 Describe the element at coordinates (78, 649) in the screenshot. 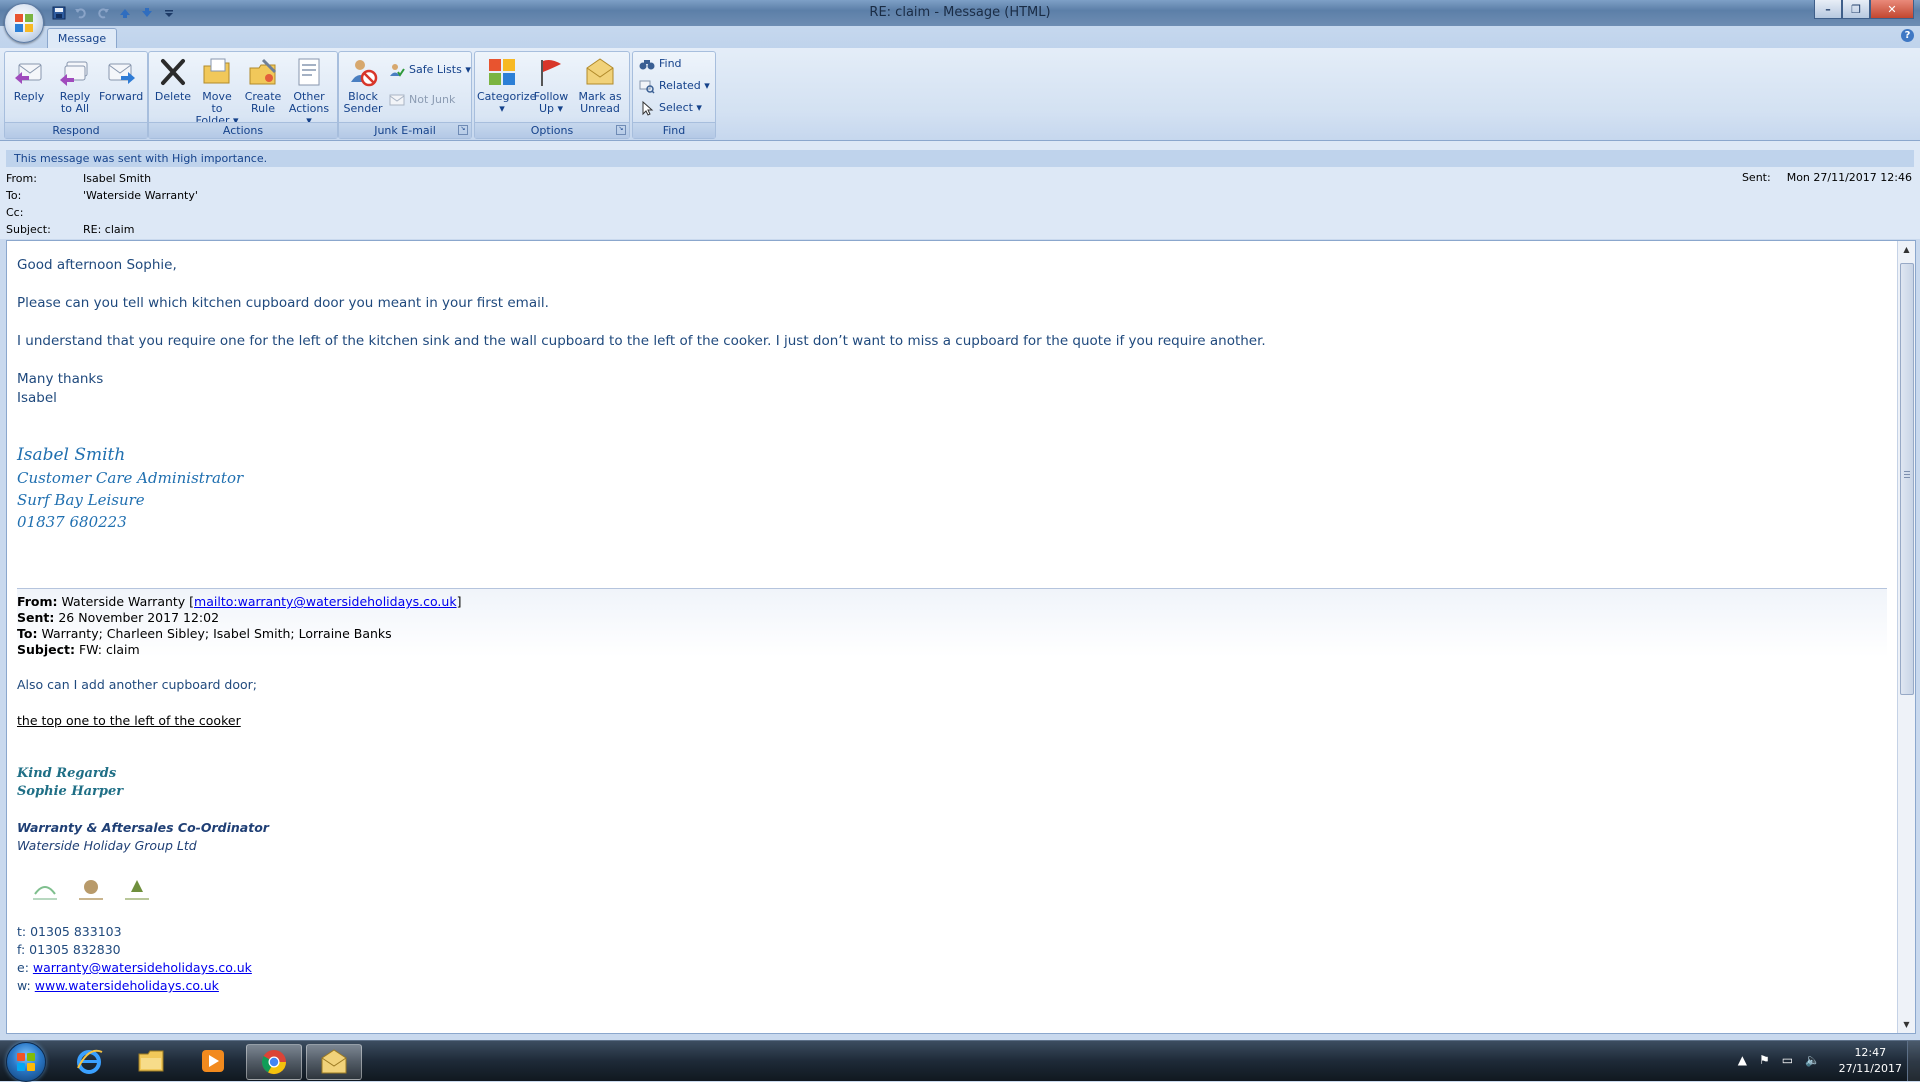

I see `original-subject: Subject: FW: claim` at that location.